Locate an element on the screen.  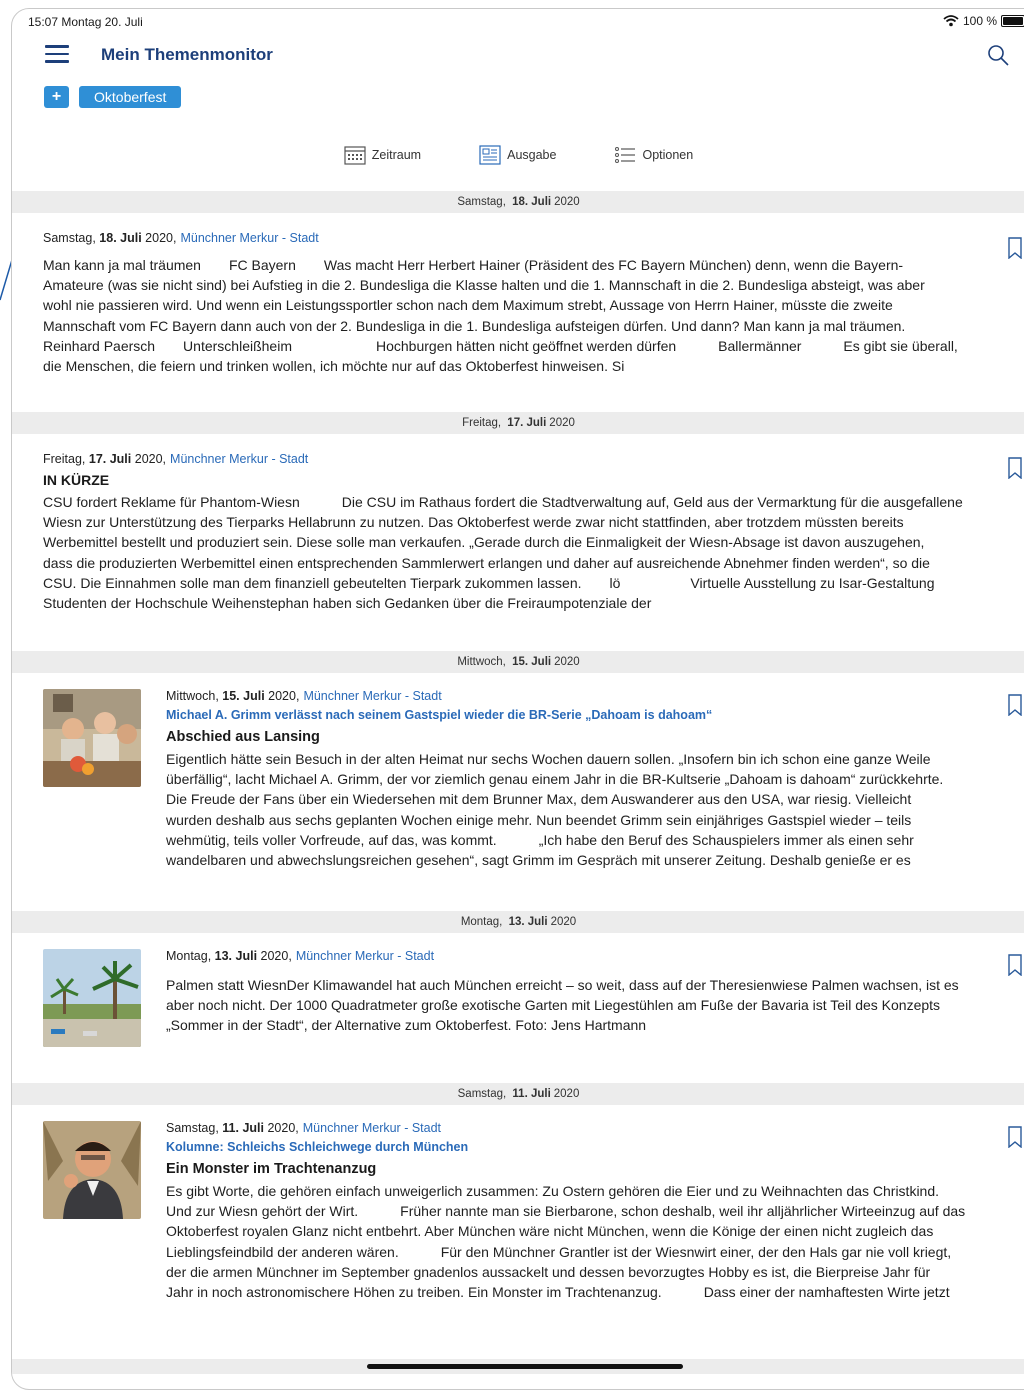
sep-date: 13. Juli is located at coordinates (528, 922).